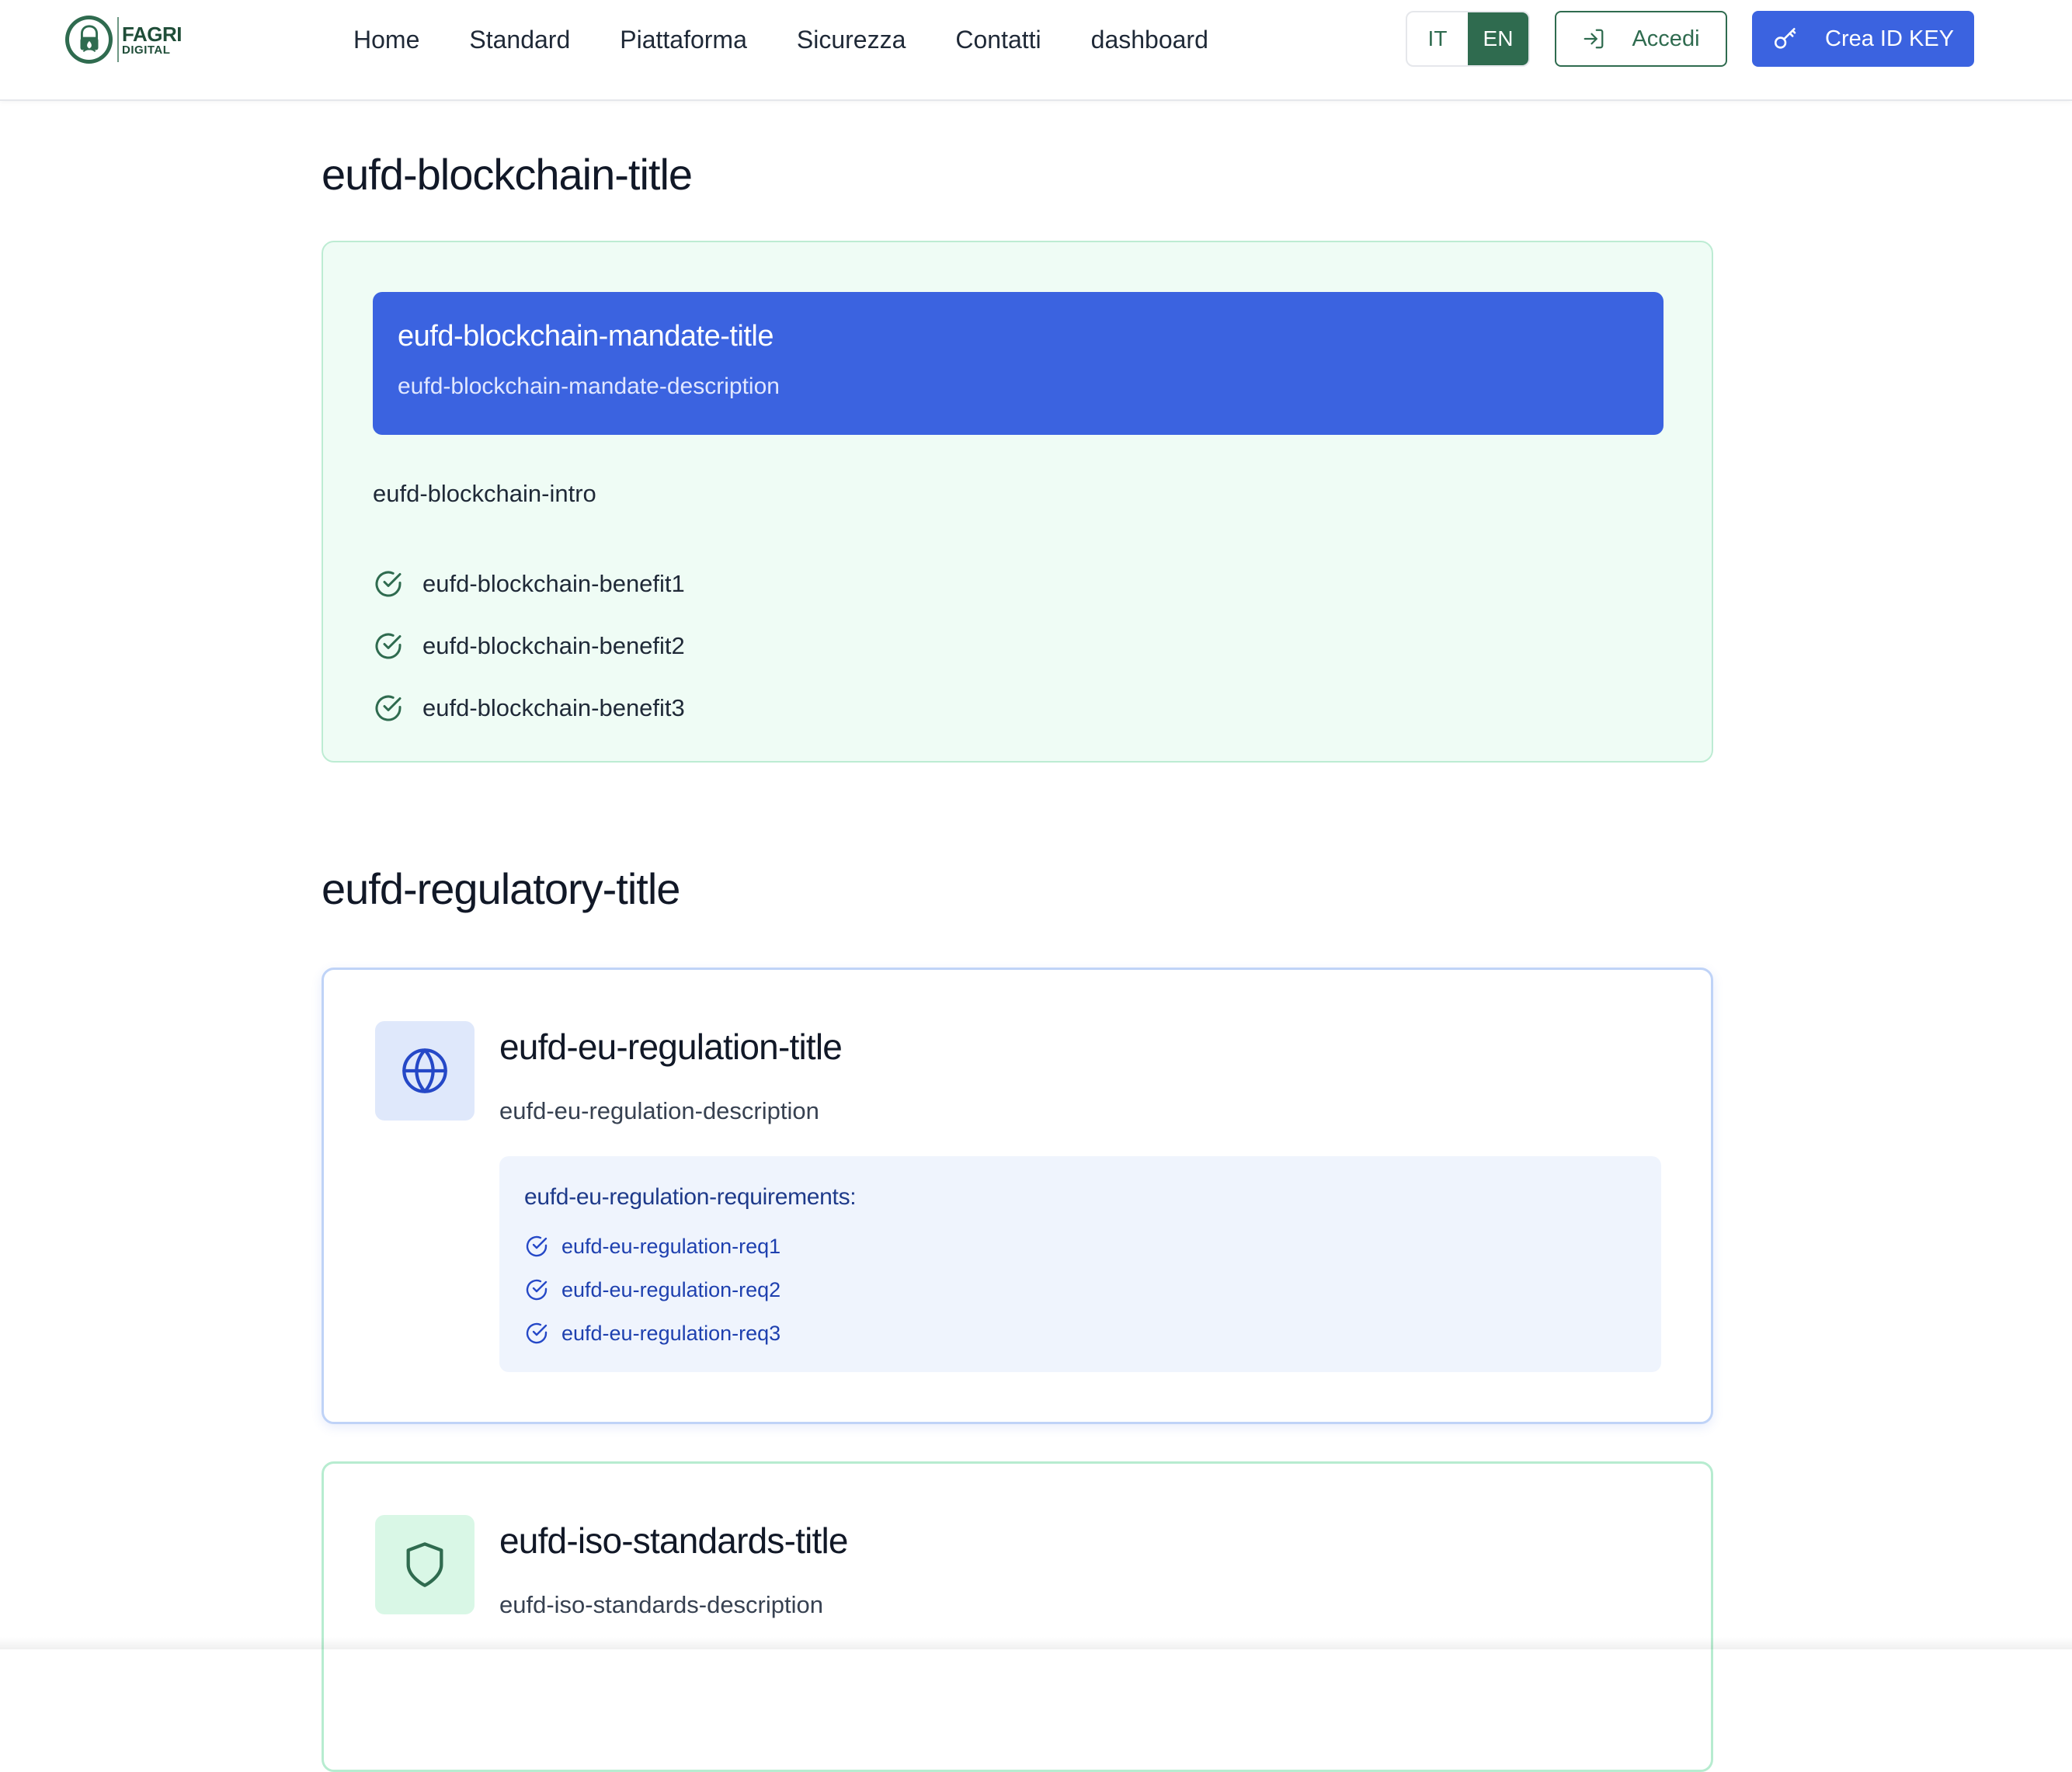 The image size is (2072, 1772). I want to click on nav-item-standard: Standard, so click(519, 40).